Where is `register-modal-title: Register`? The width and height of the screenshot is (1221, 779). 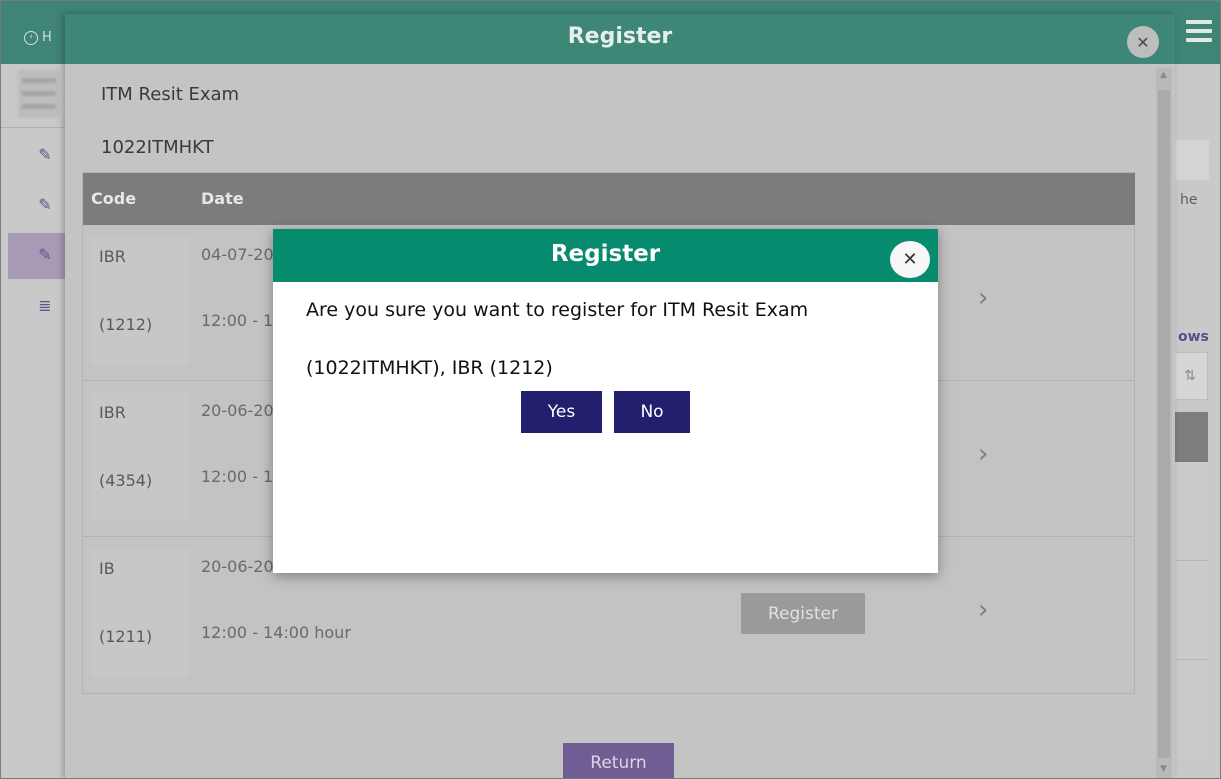
register-modal-title: Register is located at coordinates (620, 36).